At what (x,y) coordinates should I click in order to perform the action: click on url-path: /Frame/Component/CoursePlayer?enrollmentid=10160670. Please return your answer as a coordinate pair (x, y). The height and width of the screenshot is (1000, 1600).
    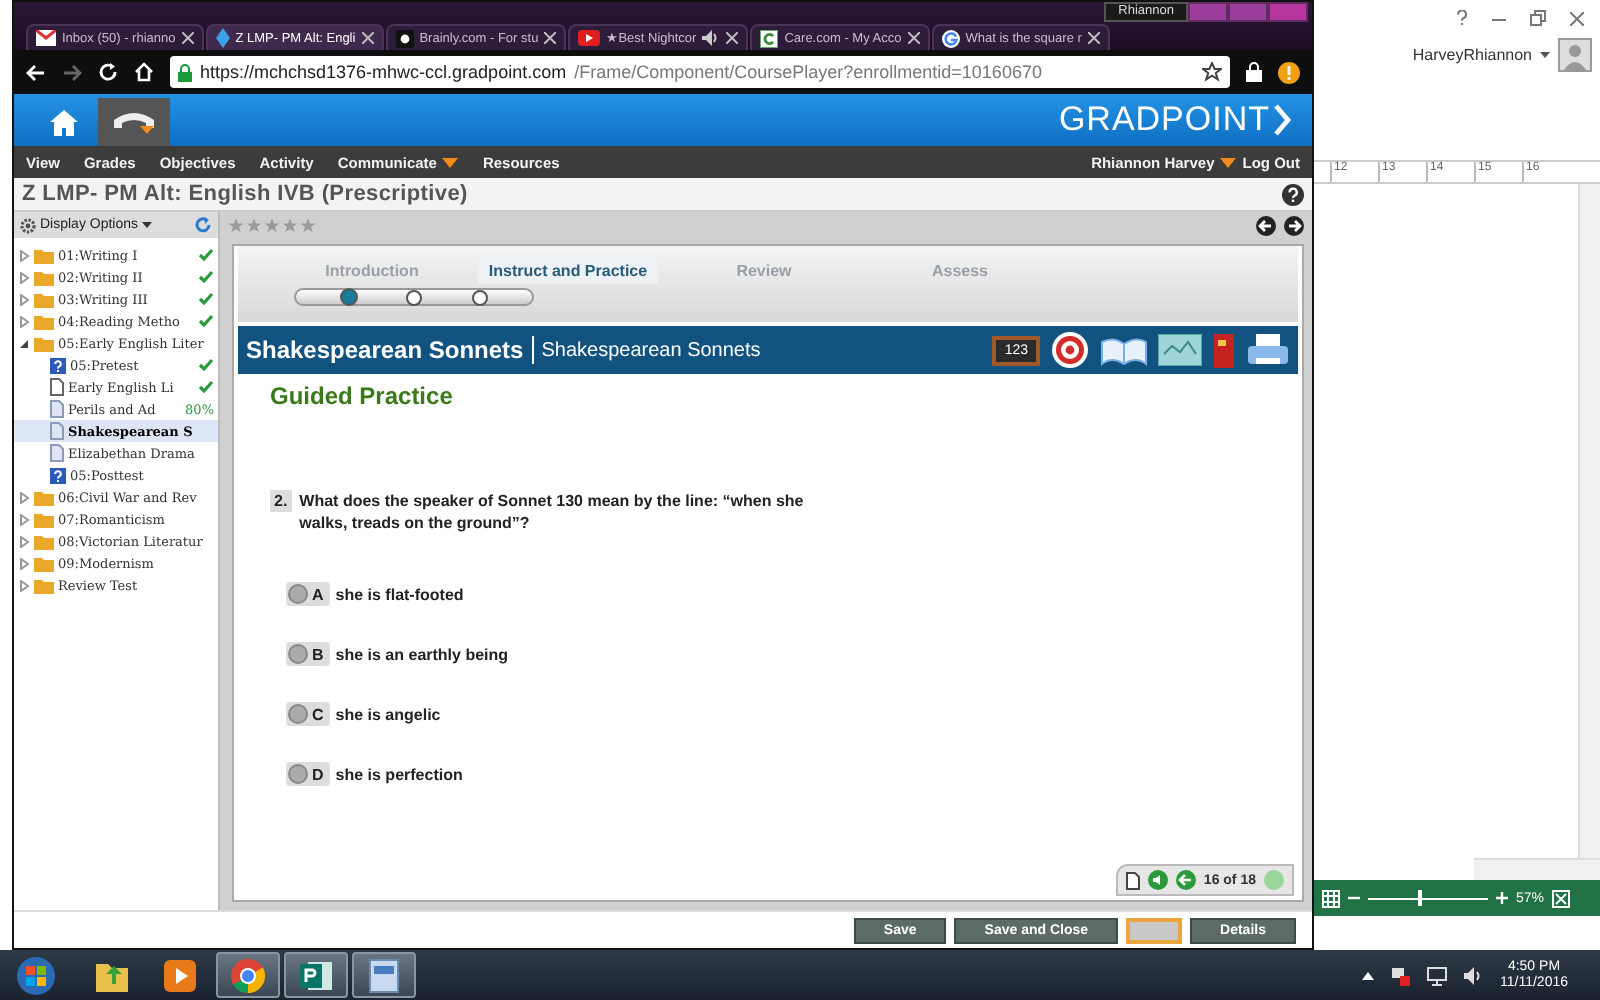
    Looking at the image, I should click on (808, 72).